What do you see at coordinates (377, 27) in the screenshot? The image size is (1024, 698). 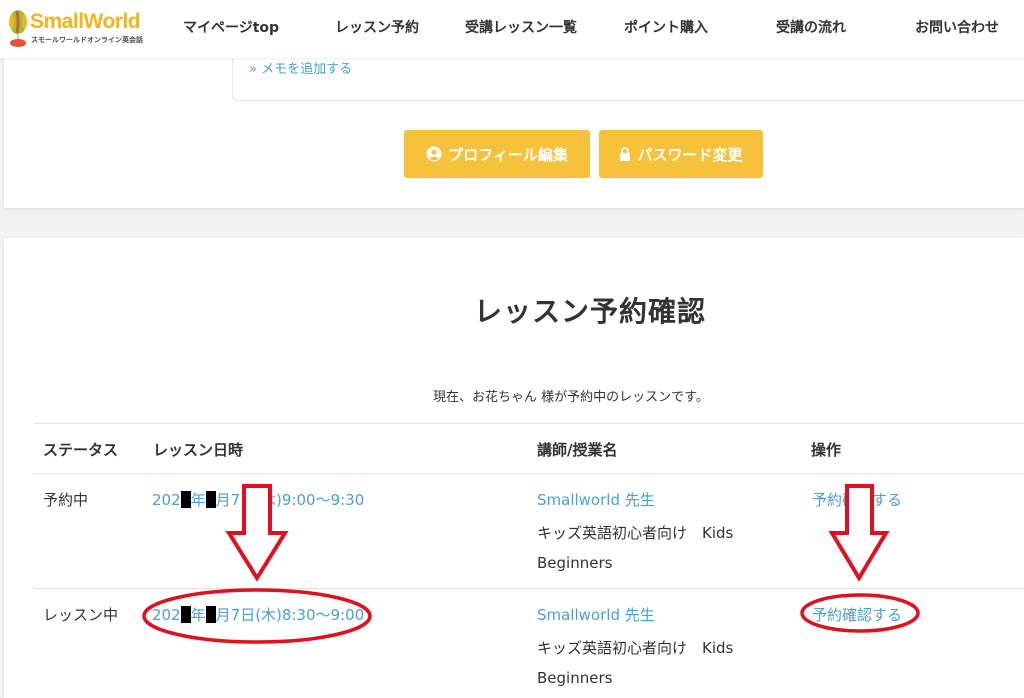 I see `nav-item-lesson-booking: レッスン予約` at bounding box center [377, 27].